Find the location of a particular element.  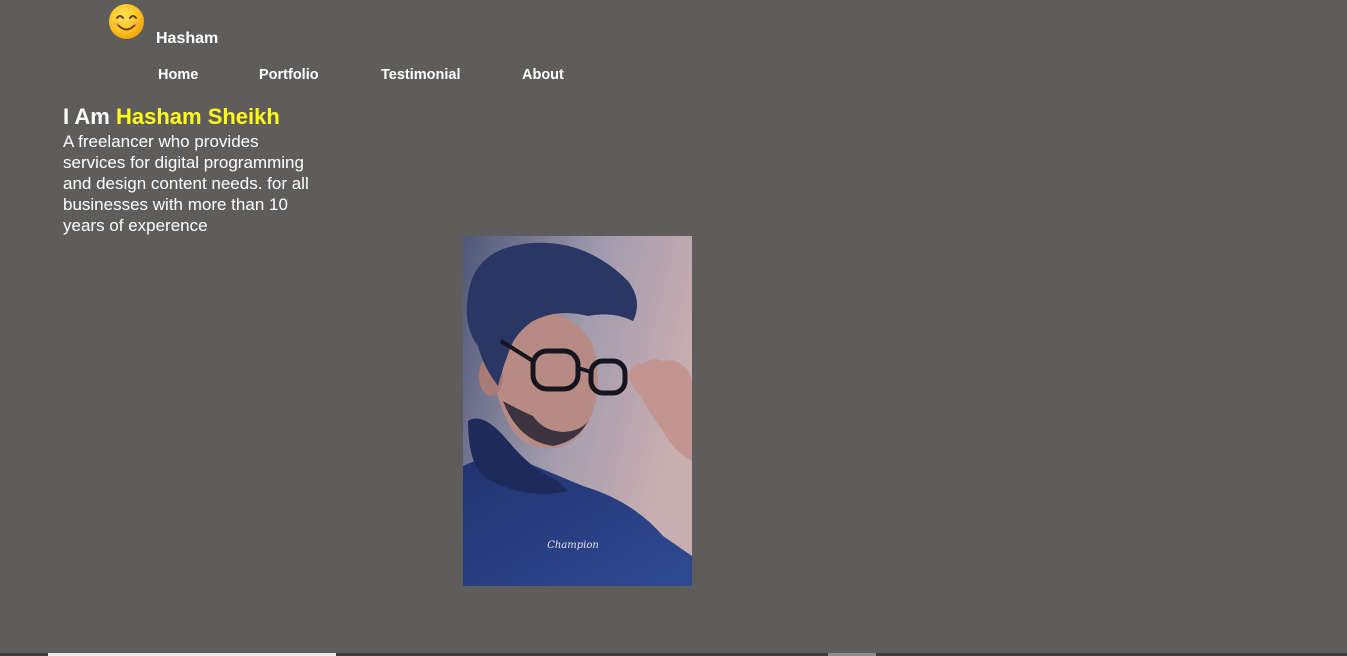

nav-link-home: Home is located at coordinates (178, 75).